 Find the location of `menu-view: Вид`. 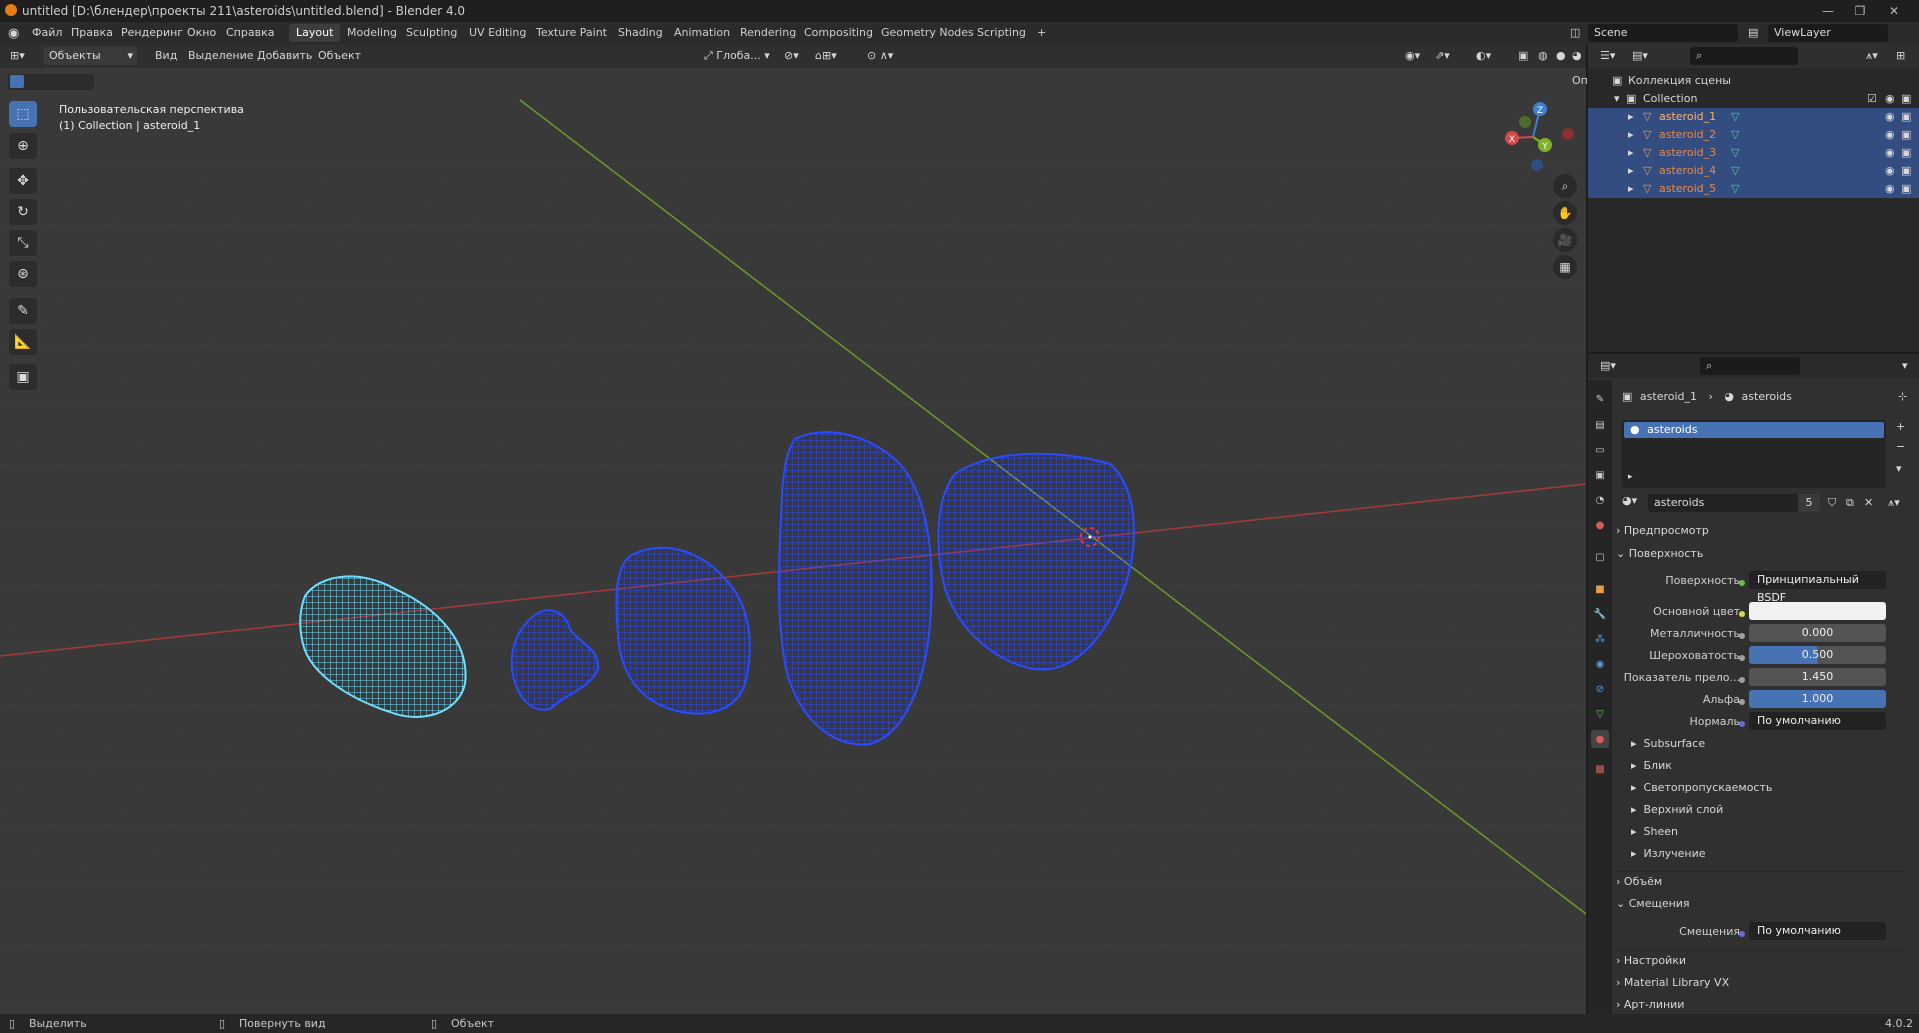

menu-view: Вид is located at coordinates (166, 55).